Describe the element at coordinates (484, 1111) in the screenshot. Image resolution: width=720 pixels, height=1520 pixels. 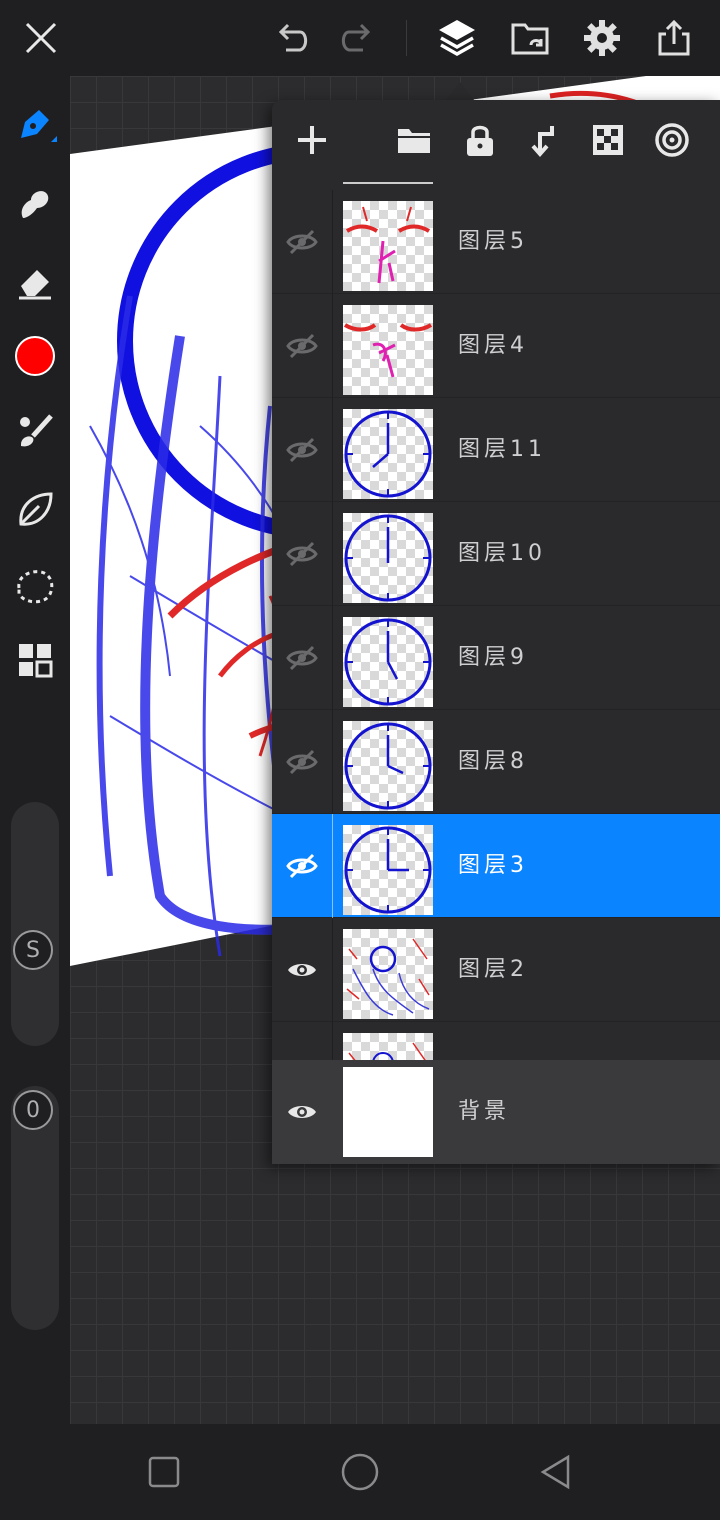
I see `background-layer-name: 背景` at that location.